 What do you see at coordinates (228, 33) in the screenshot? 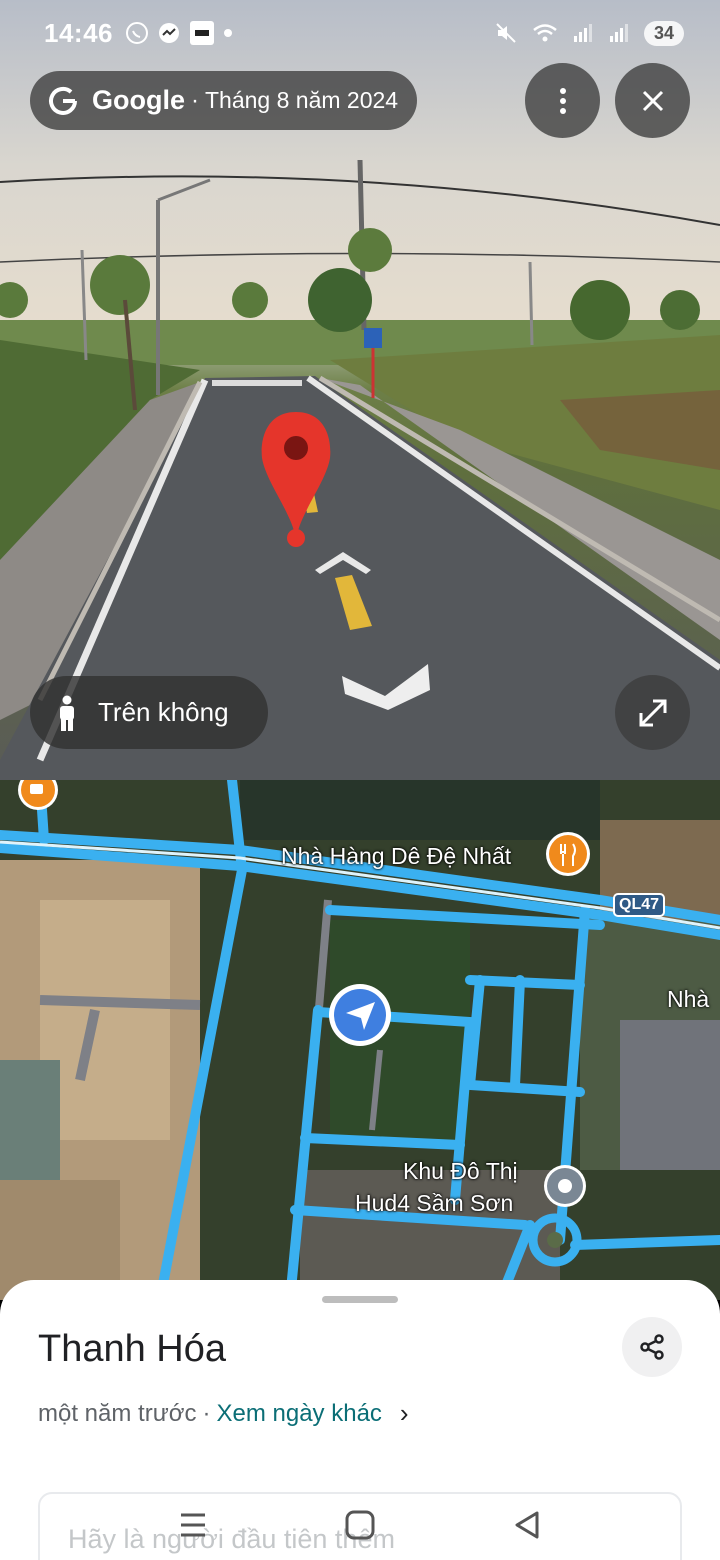
I see `more-notifications-dot-icon` at bounding box center [228, 33].